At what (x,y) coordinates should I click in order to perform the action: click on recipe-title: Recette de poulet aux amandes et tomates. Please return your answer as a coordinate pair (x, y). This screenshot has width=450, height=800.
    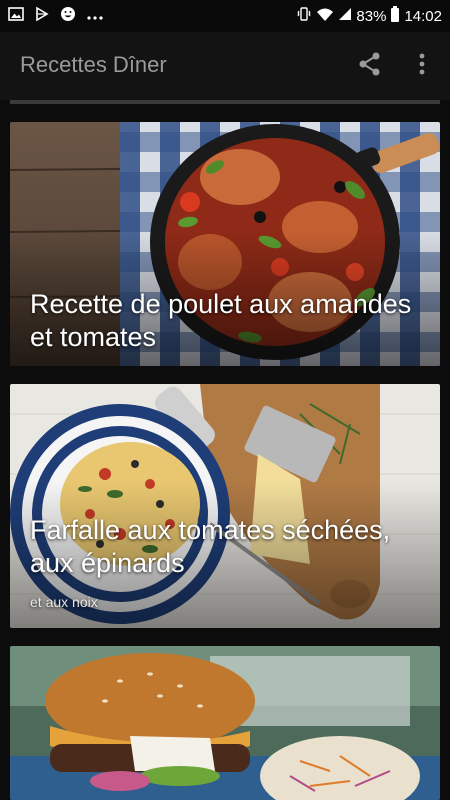
    Looking at the image, I should click on (221, 320).